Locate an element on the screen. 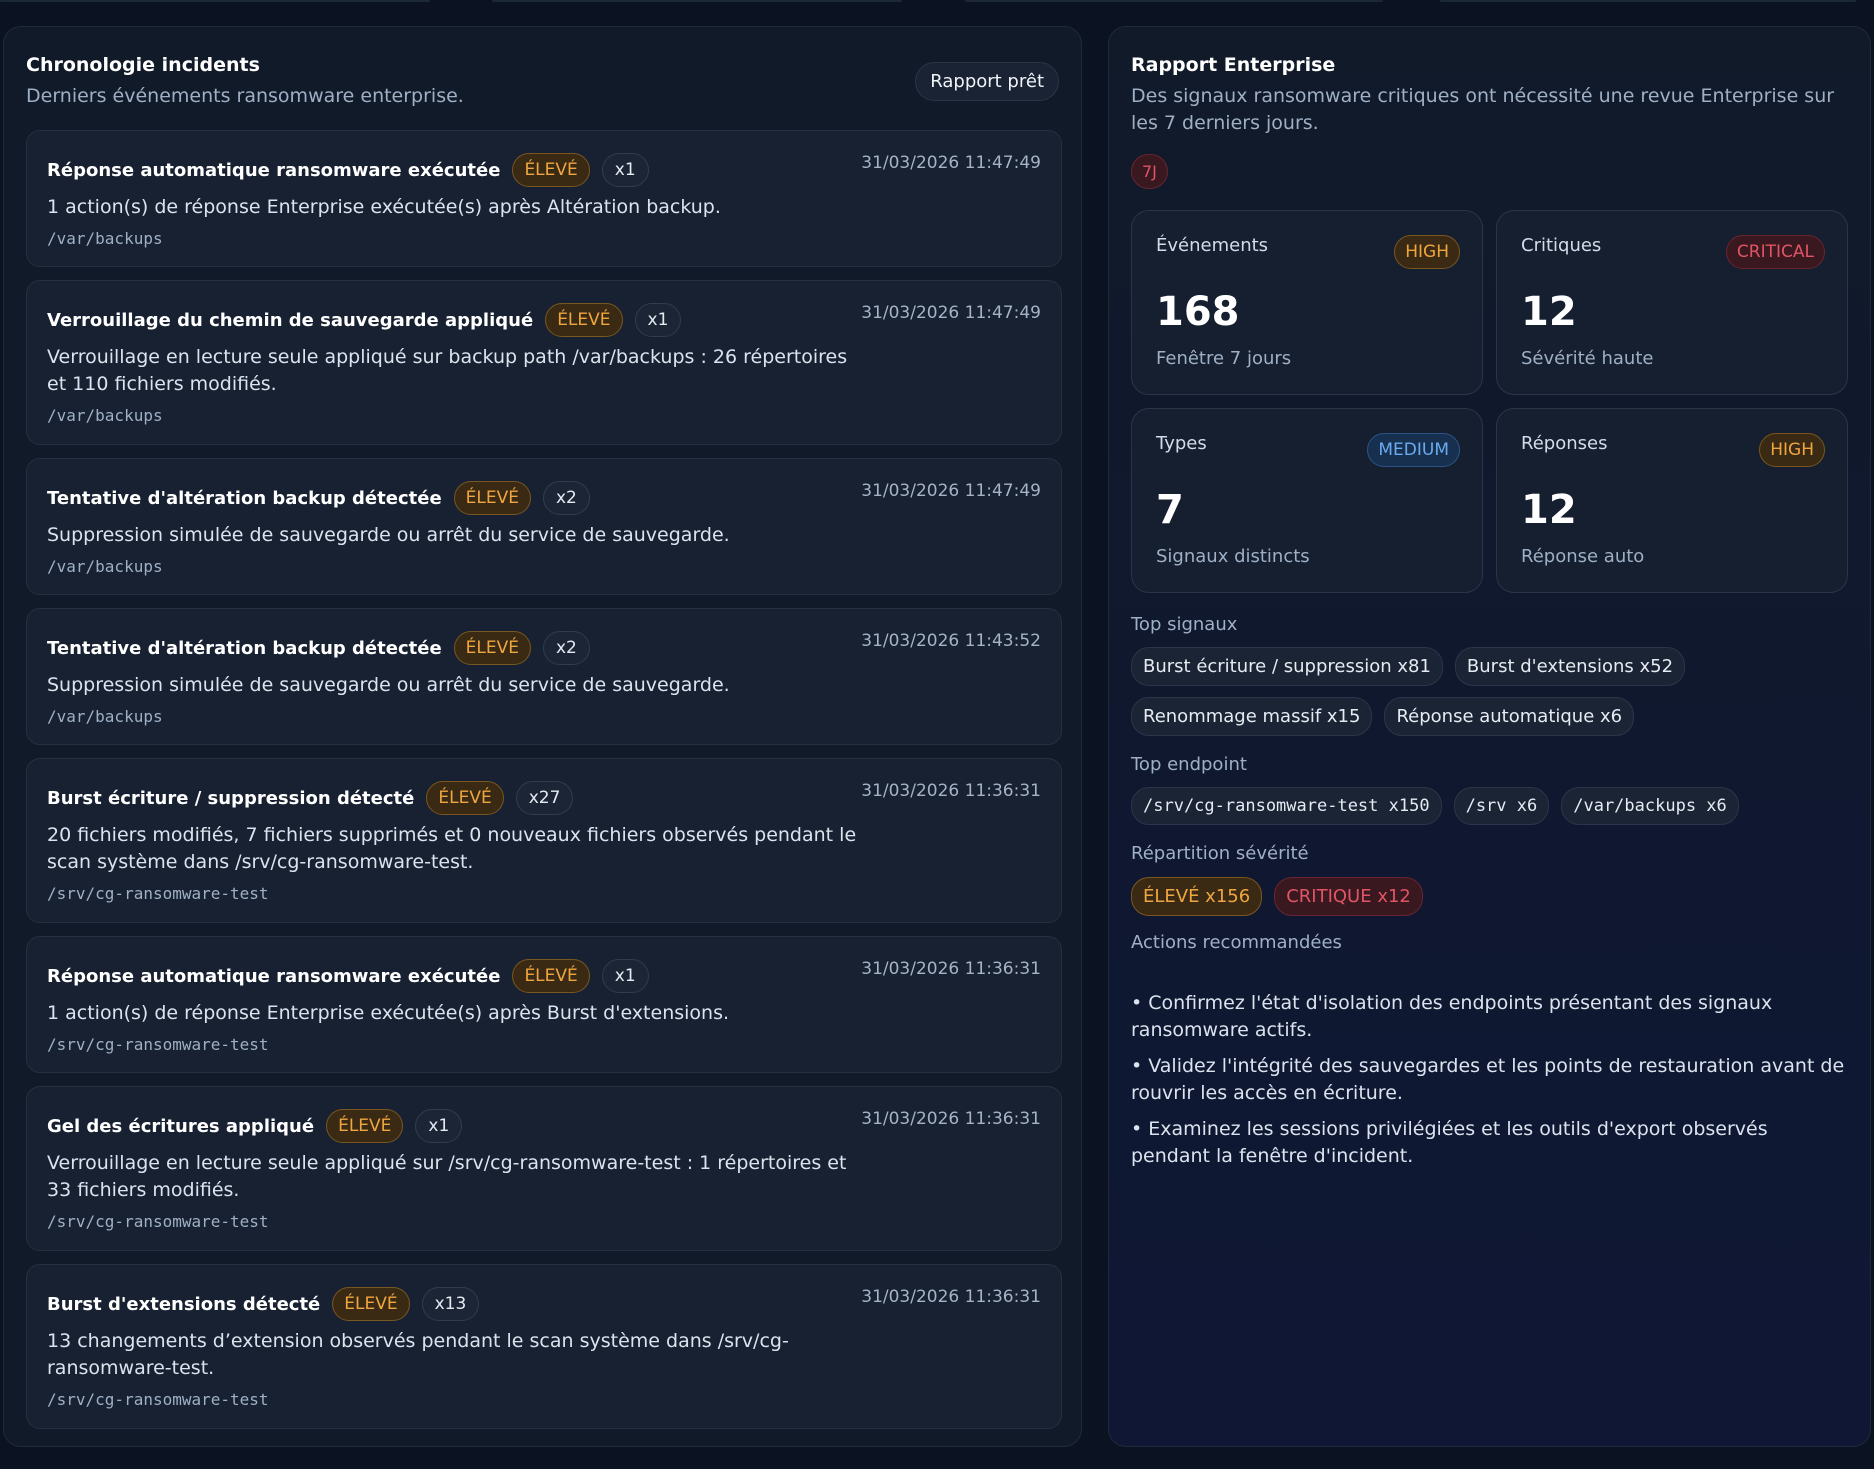  stat-label: Critiques is located at coordinates (1561, 245).